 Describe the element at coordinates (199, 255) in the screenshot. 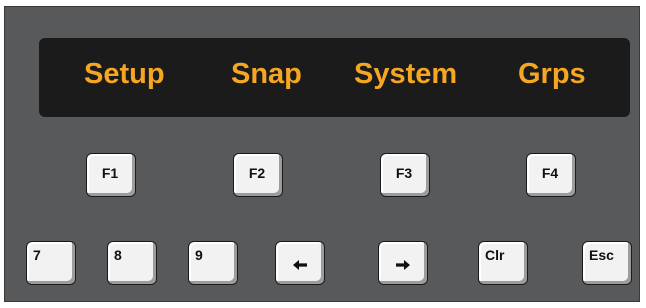

I see `key-9-label: 9` at that location.